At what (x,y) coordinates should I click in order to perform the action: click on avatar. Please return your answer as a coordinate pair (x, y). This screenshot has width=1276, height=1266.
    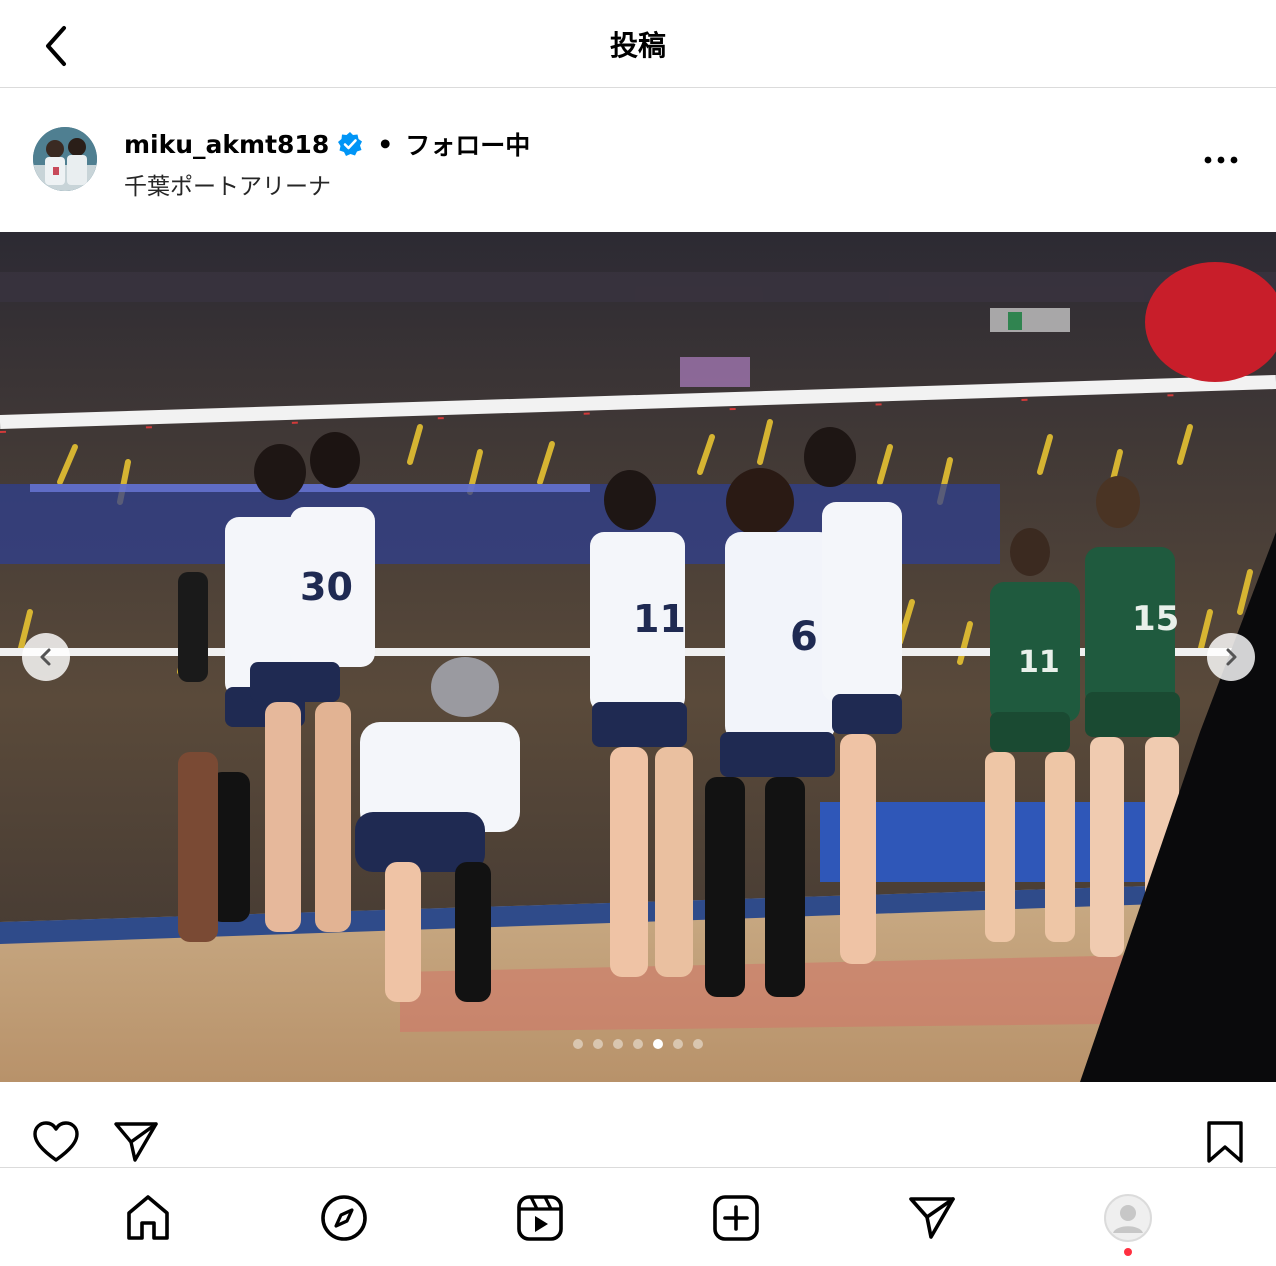
    Looking at the image, I should click on (65, 159).